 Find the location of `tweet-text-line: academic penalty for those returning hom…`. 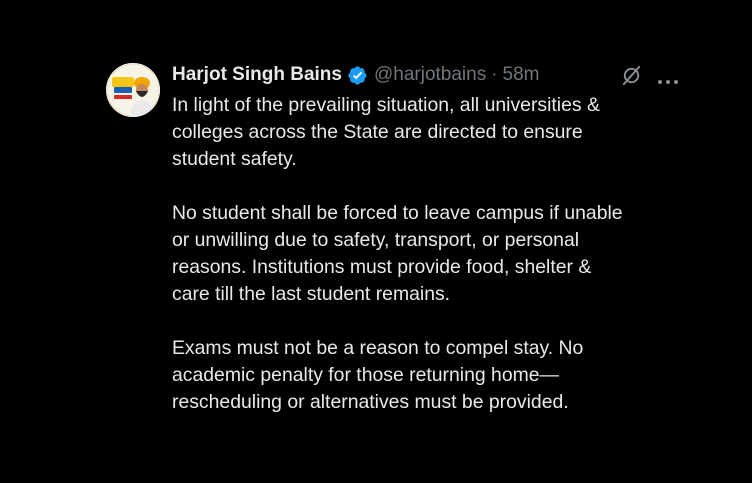

tweet-text-line: academic penalty for those returning hom… is located at coordinates (365, 375).